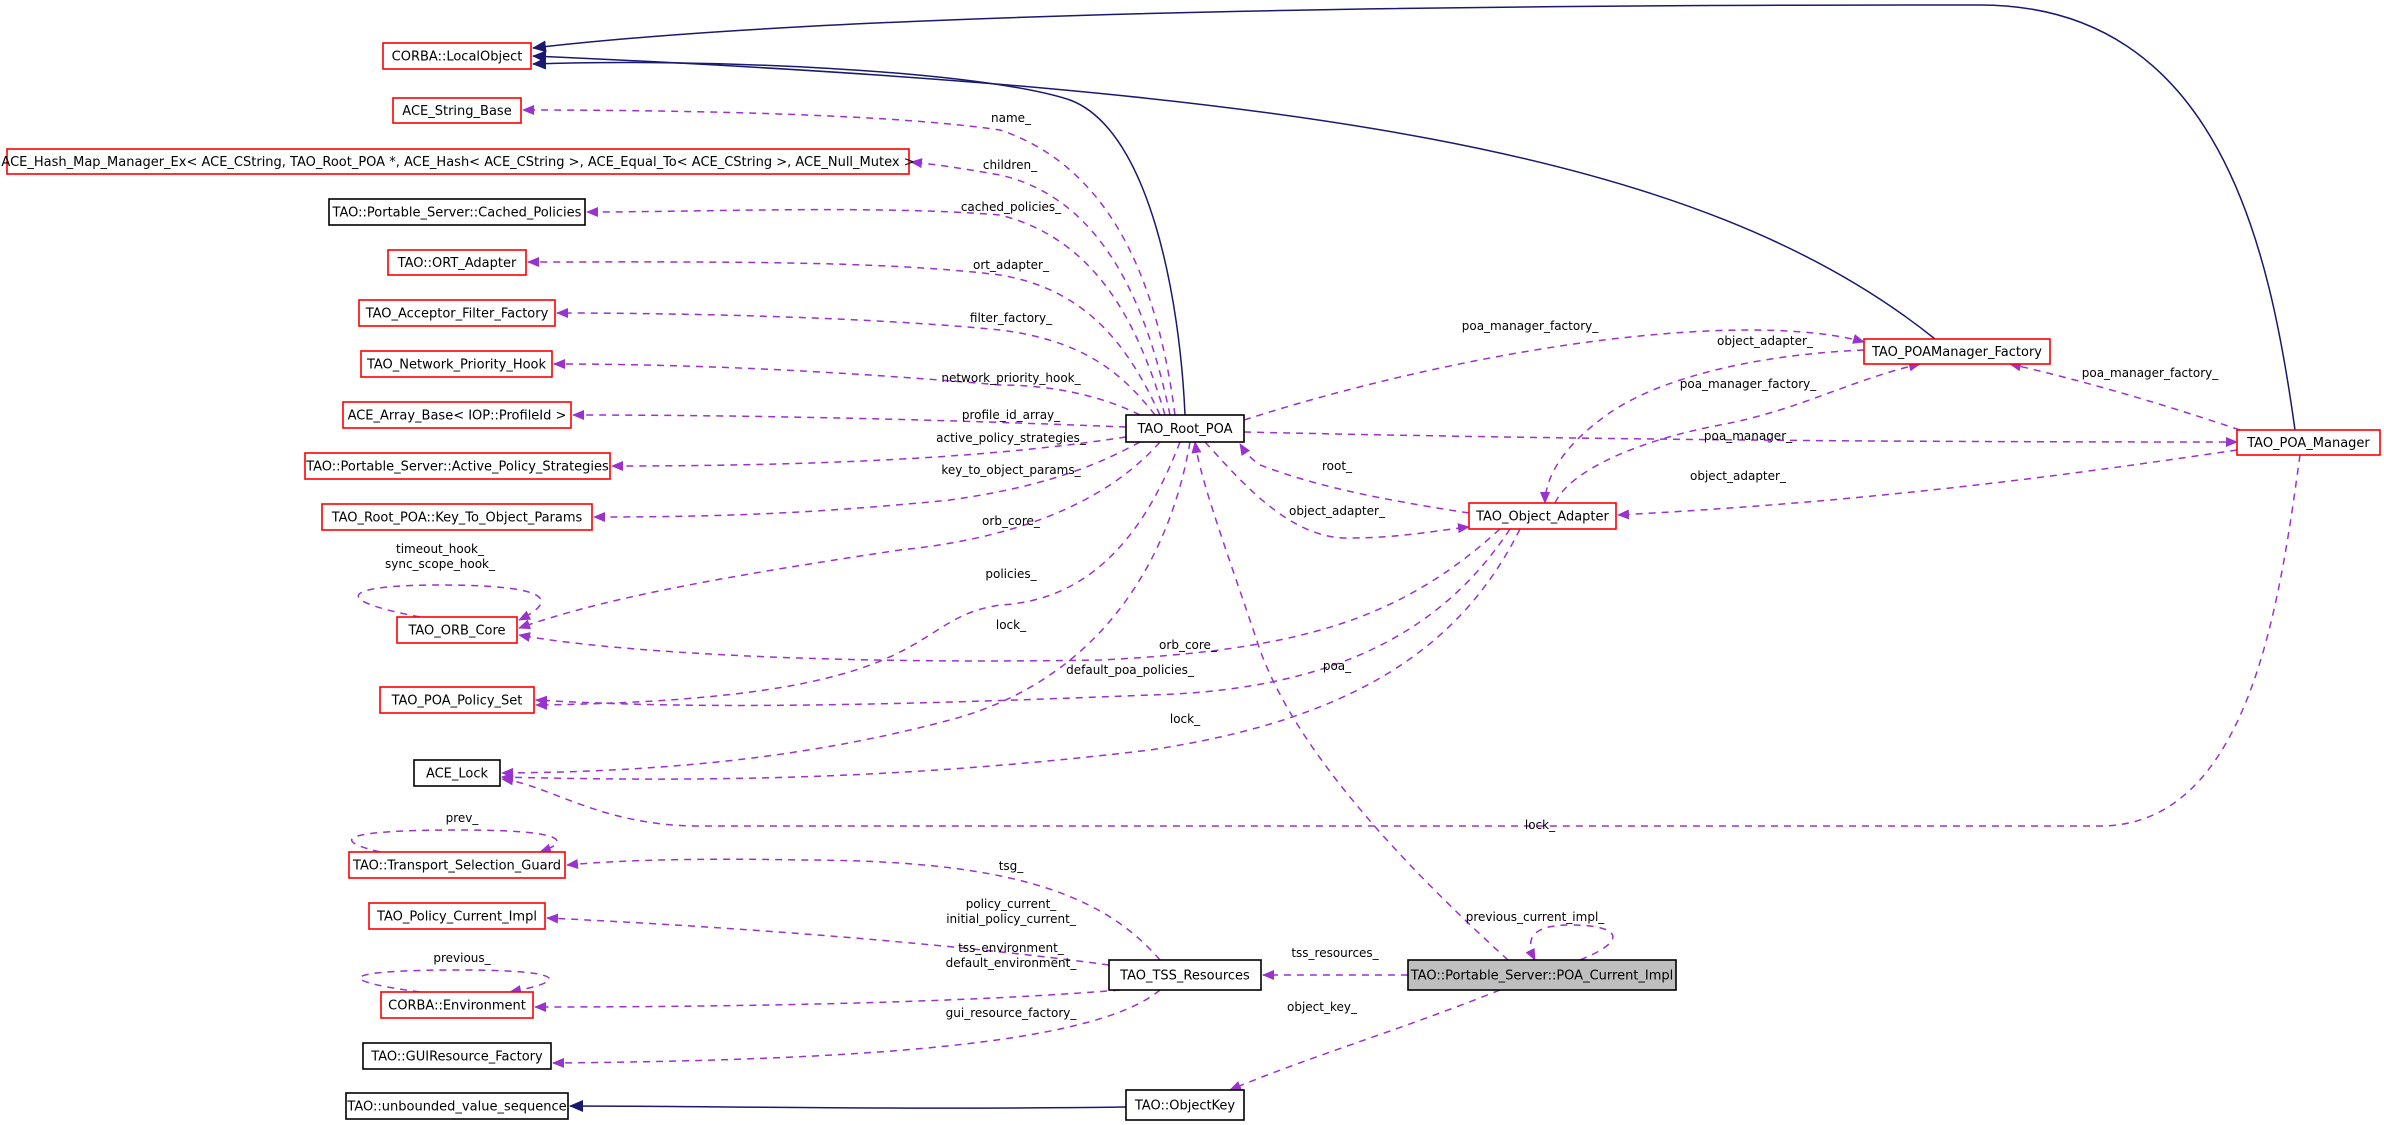  I want to click on inheritance-edge-object_key-to-unbounded_seq, so click(848, 1106).